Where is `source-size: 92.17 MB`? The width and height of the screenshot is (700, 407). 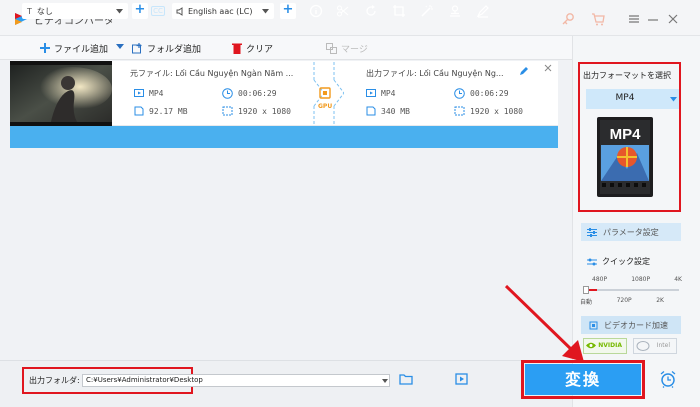 source-size: 92.17 MB is located at coordinates (161, 111).